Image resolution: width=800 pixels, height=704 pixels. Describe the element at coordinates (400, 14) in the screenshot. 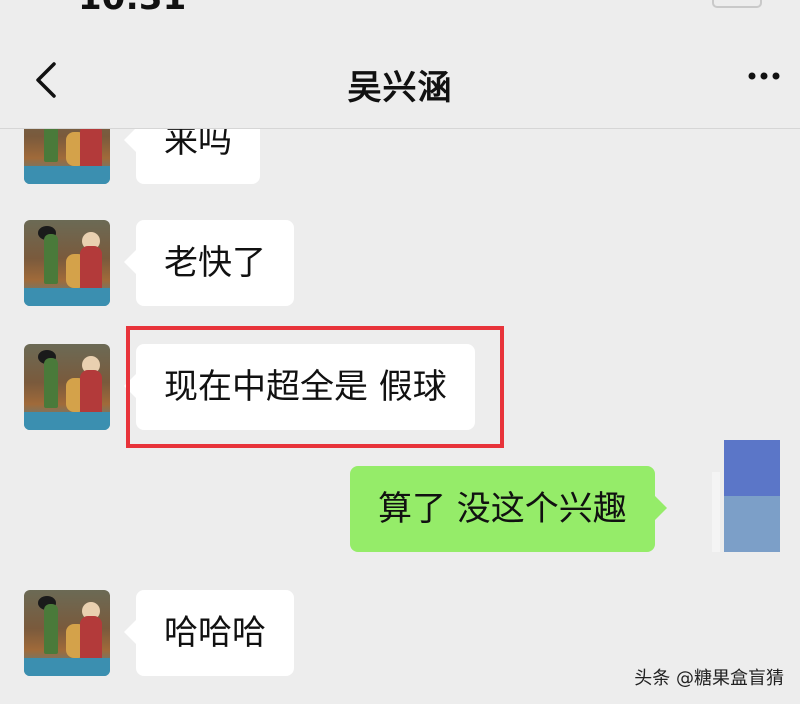

I see `status-bar: 10:31 ⌒` at that location.